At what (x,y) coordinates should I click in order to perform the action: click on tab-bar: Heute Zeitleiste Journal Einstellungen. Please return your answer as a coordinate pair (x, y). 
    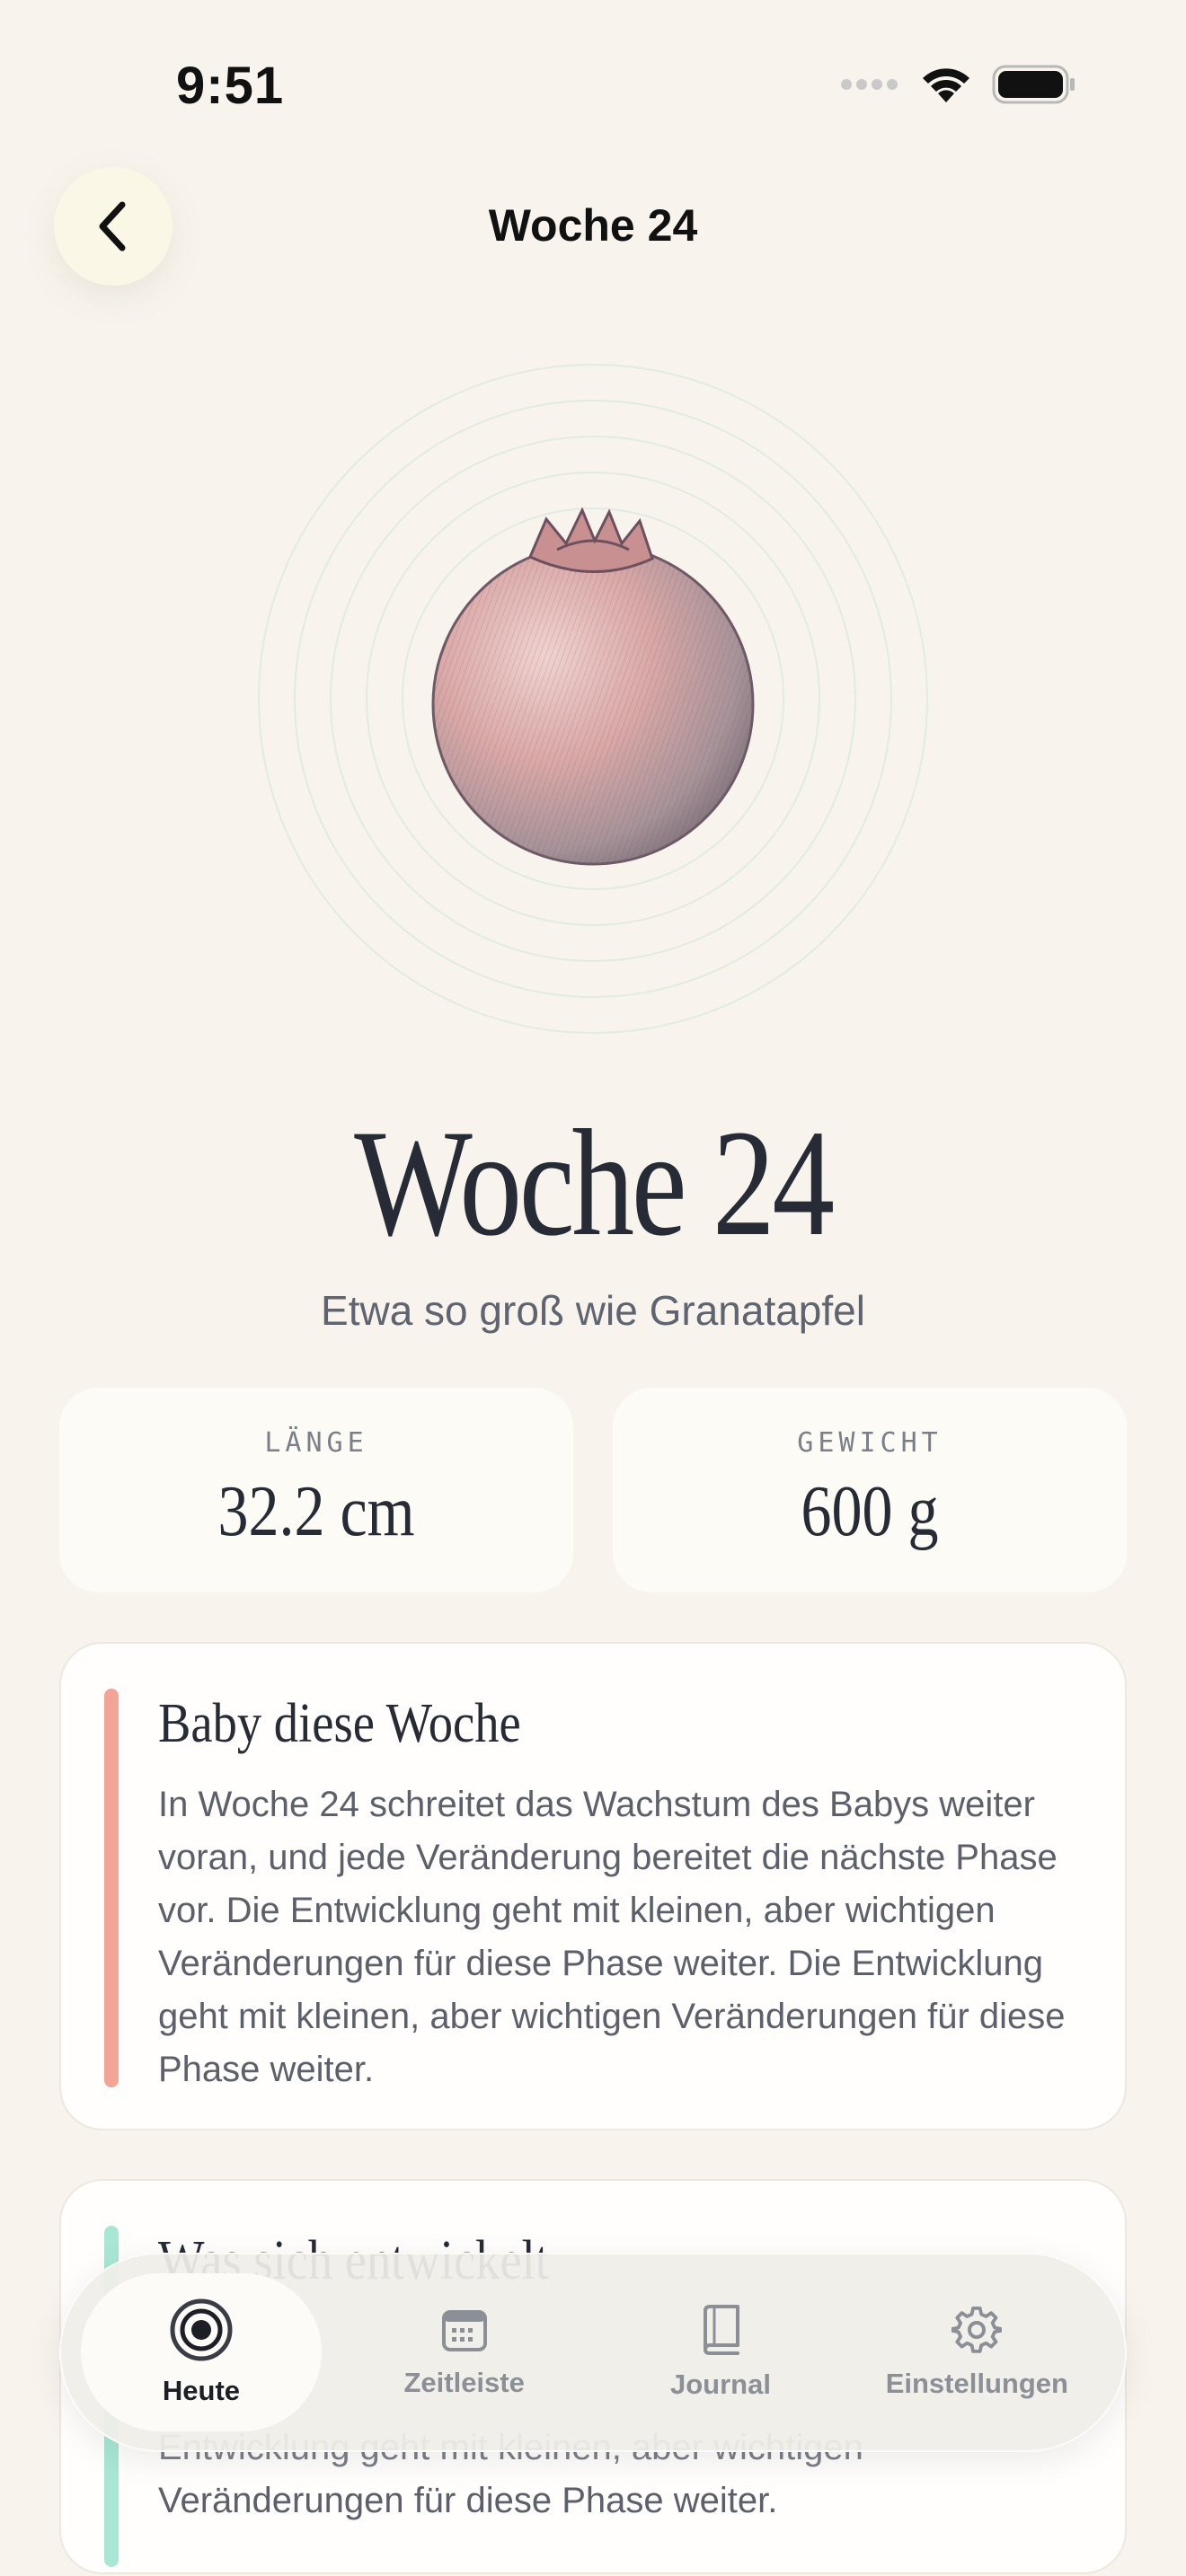
    Looking at the image, I should click on (593, 2352).